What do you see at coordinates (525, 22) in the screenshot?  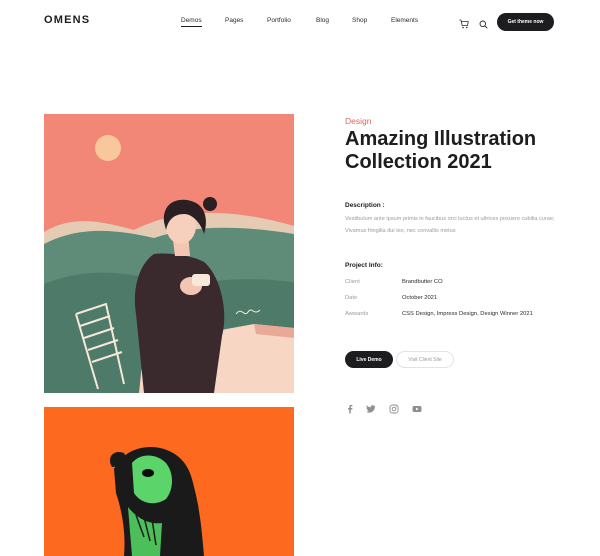 I see `get-theme-button: Get theme now` at bounding box center [525, 22].